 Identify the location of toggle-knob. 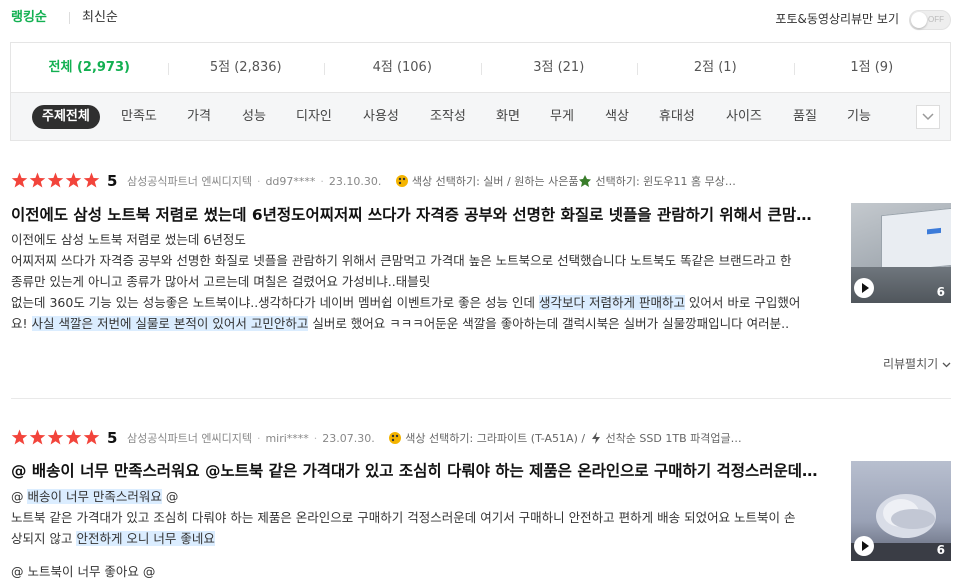
(919, 20).